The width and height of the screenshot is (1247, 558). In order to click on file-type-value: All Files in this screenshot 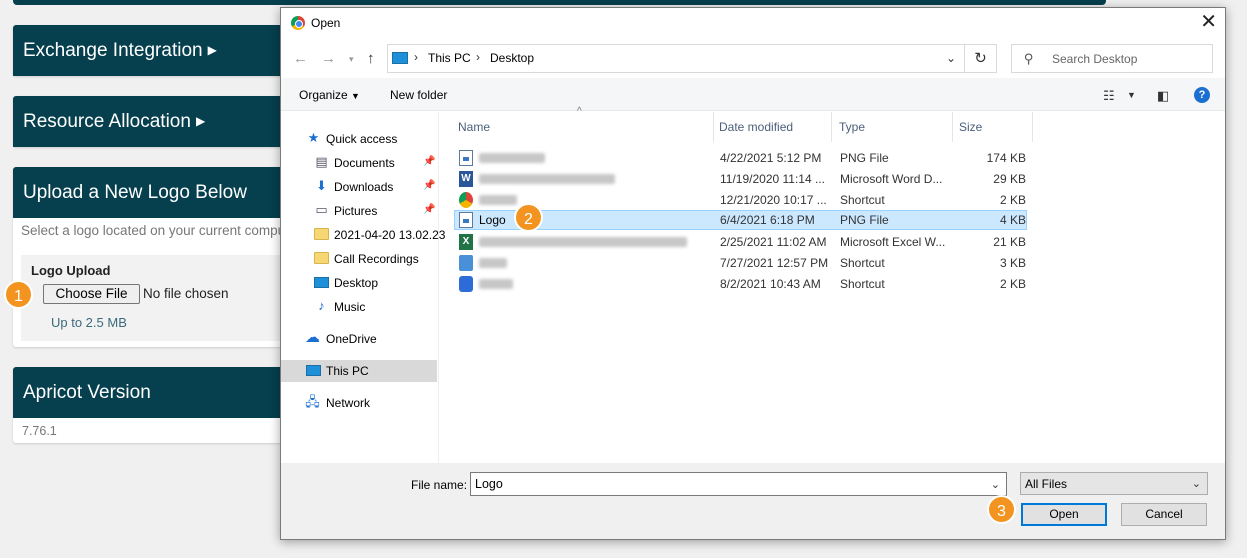, I will do `click(1046, 484)`.